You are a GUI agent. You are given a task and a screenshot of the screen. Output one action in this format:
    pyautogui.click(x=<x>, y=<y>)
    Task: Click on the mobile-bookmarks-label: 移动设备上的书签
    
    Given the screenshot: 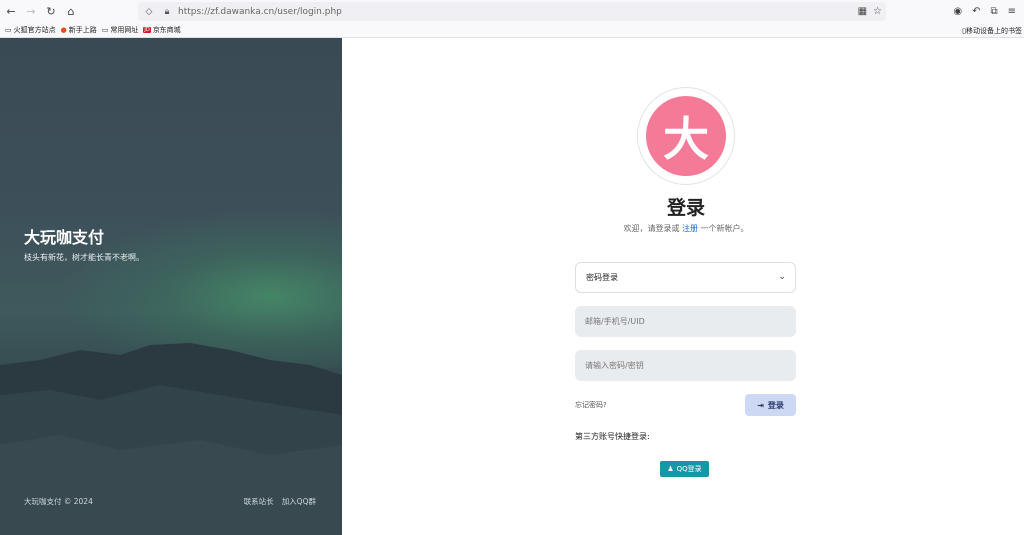 What is the action you would take?
    pyautogui.click(x=994, y=30)
    